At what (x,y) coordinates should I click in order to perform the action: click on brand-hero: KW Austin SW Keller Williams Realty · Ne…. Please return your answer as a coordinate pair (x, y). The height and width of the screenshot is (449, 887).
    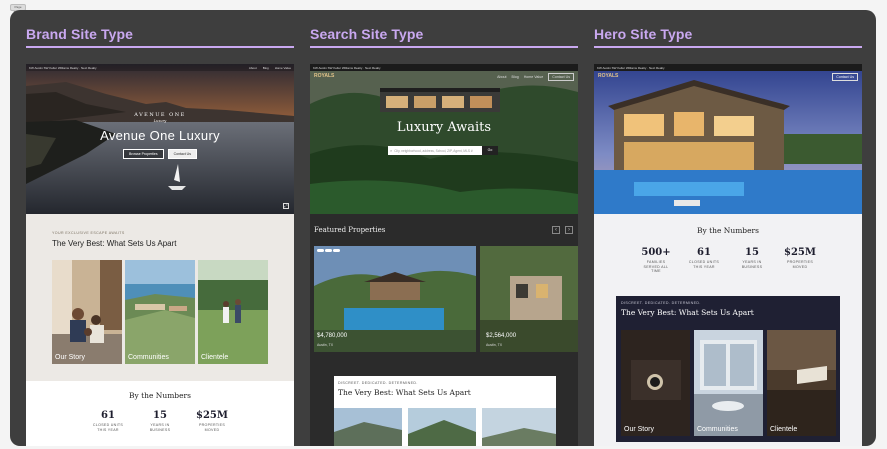
    Looking at the image, I should click on (160, 139).